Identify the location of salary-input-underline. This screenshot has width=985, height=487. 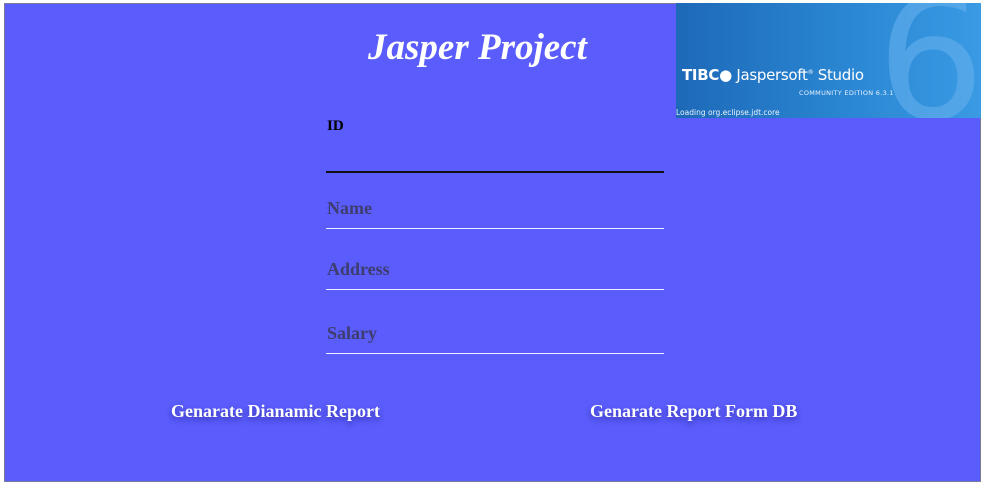
(495, 353).